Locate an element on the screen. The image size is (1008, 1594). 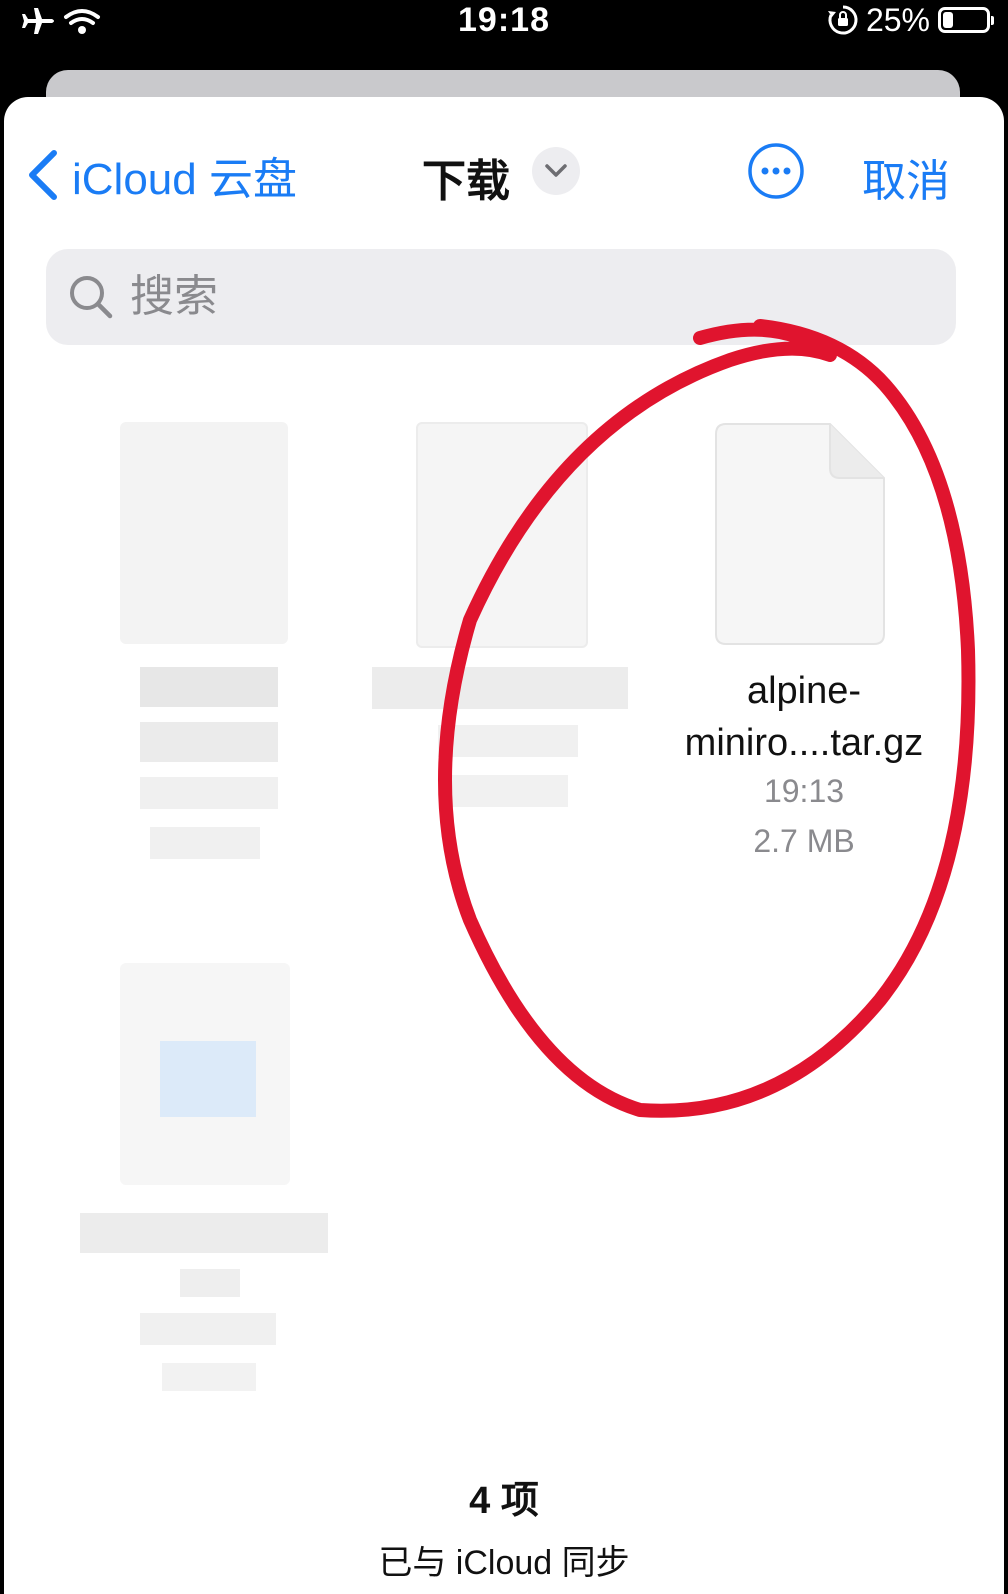
navigation-bar: iCloud 云盘 下载 取消 is located at coordinates (504, 172).